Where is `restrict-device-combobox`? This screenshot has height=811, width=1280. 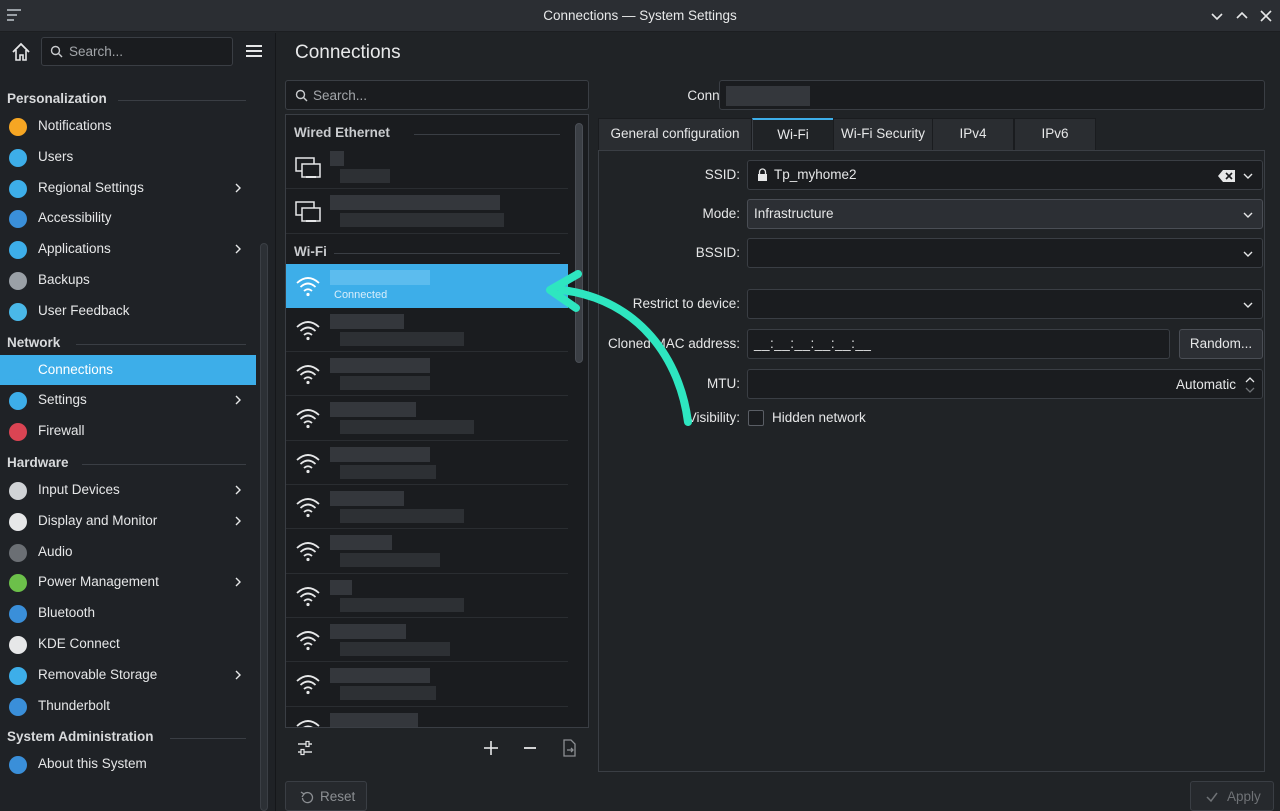 restrict-device-combobox is located at coordinates (1005, 304).